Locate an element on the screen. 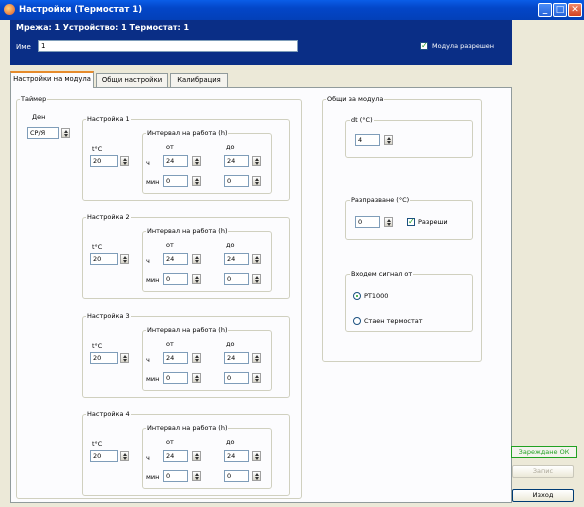 The width and height of the screenshot is (584, 507). dt-spinner is located at coordinates (388, 140).